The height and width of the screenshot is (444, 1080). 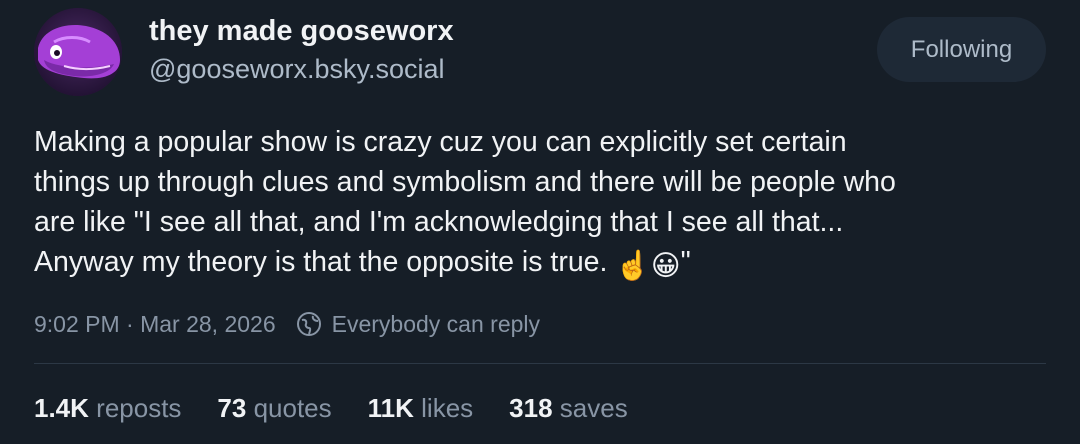 What do you see at coordinates (297, 69) in the screenshot?
I see `author-handle: @gooseworx.bsky.social` at bounding box center [297, 69].